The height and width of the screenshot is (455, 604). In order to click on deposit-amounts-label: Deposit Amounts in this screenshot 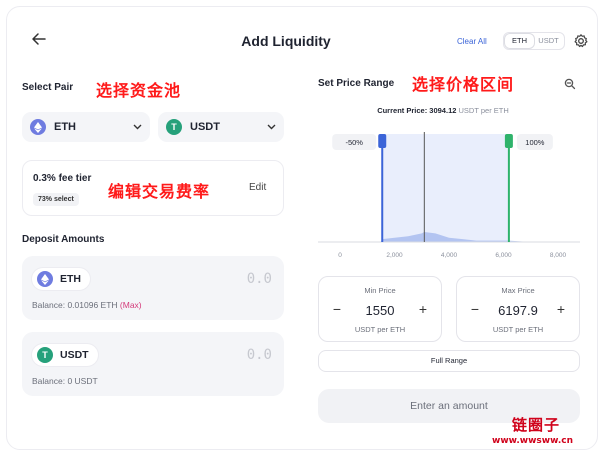, I will do `click(63, 239)`.